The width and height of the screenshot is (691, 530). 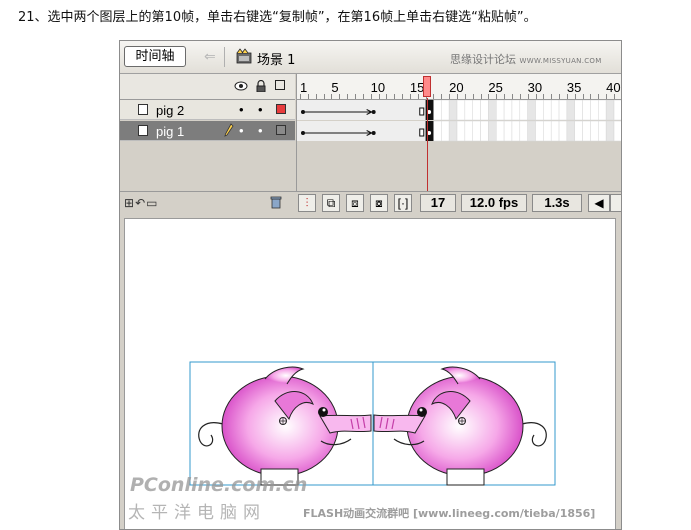 I want to click on timeline-toolbar: 时间轴 ⇐ 场景 1 思缘设计论坛 WWW.MISSYUAN.COM, so click(x=370, y=57).